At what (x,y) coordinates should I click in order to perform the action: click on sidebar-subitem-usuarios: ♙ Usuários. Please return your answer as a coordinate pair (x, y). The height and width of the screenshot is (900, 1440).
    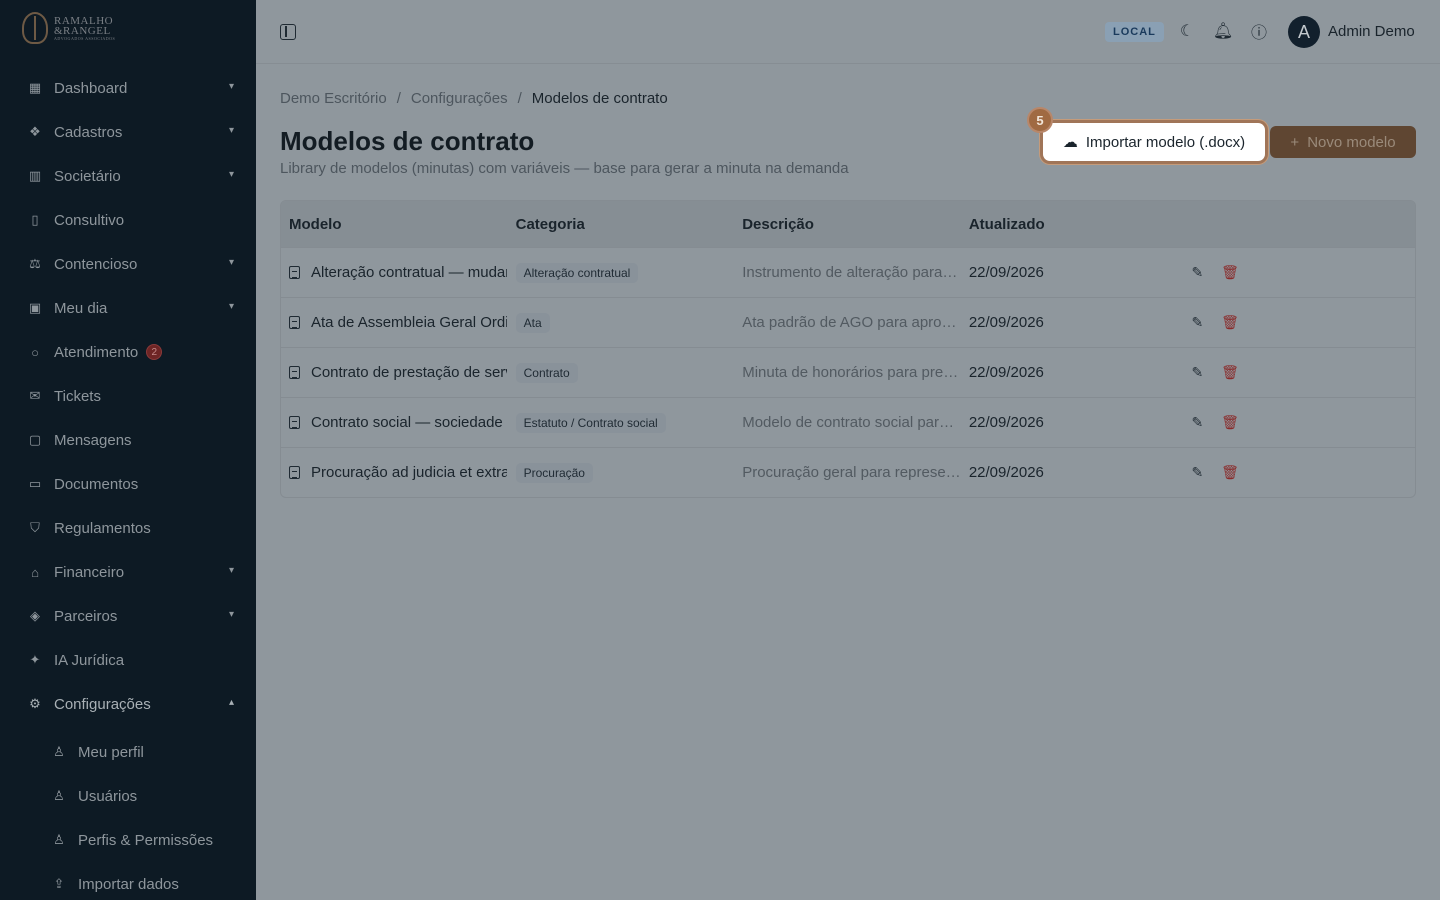
    Looking at the image, I should click on (142, 796).